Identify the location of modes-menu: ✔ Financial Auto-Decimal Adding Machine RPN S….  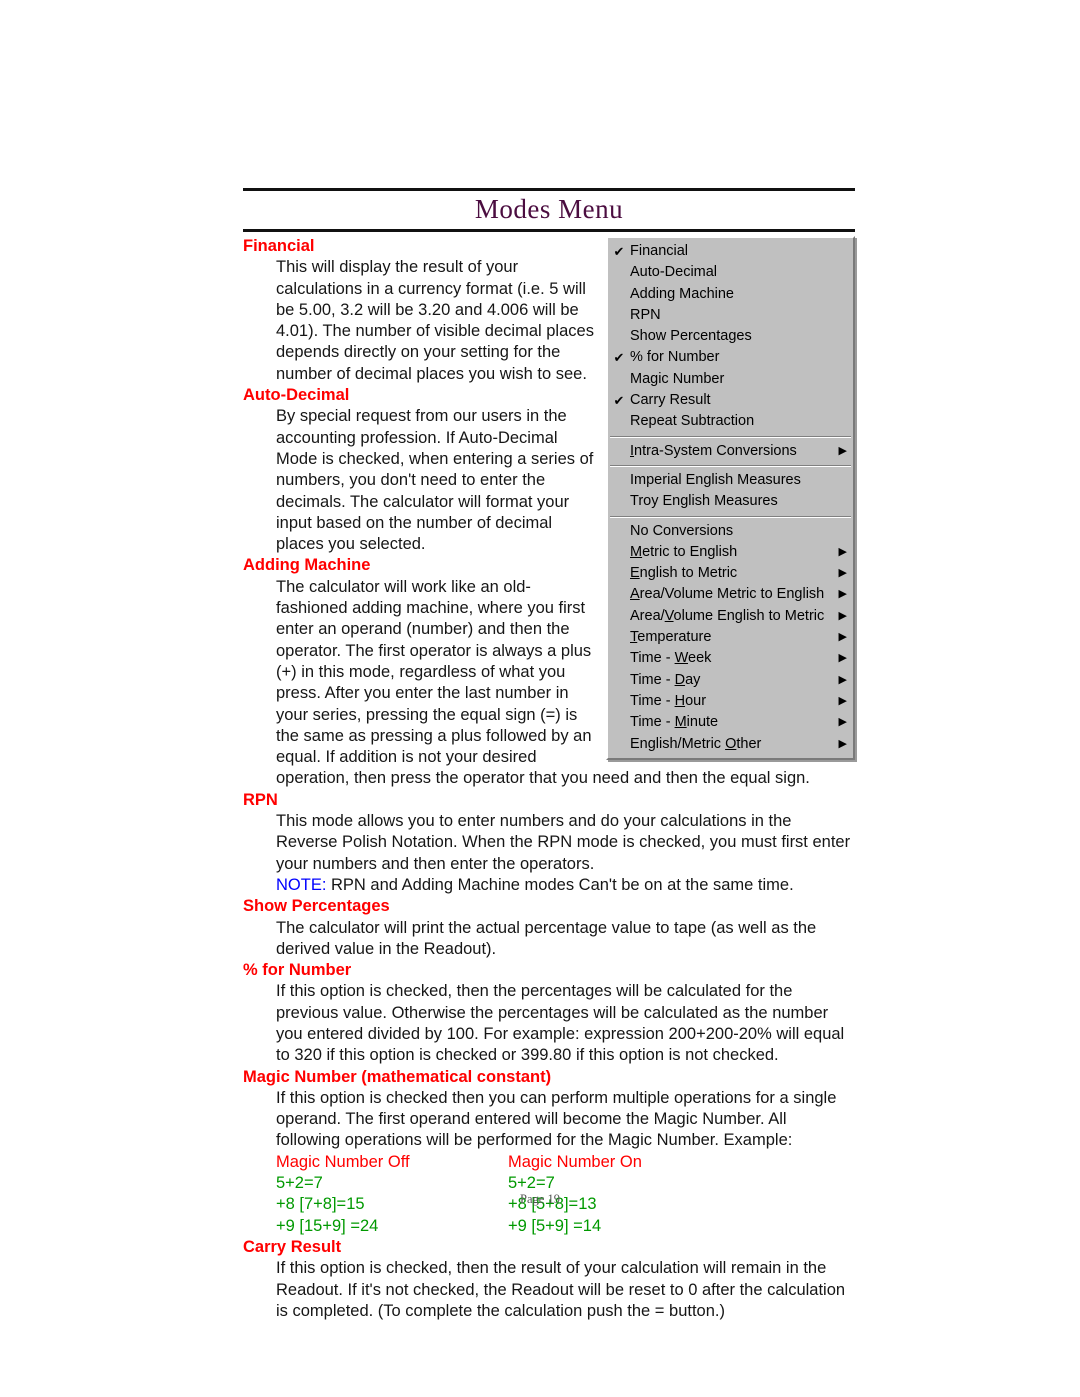
(730, 498).